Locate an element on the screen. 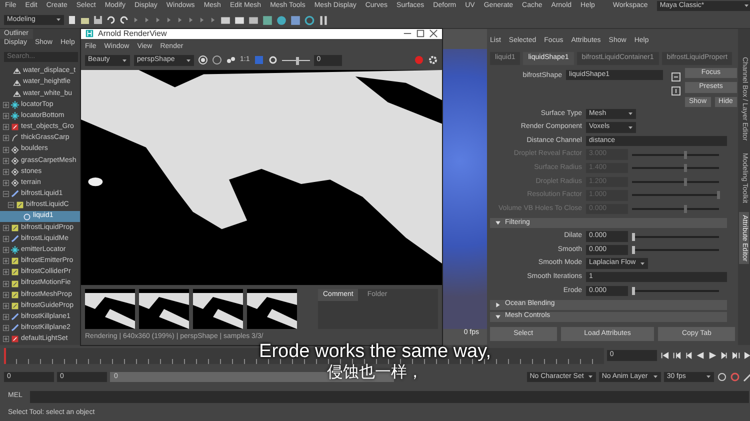 The width and height of the screenshot is (750, 421). new-file-icon is located at coordinates (72, 20).